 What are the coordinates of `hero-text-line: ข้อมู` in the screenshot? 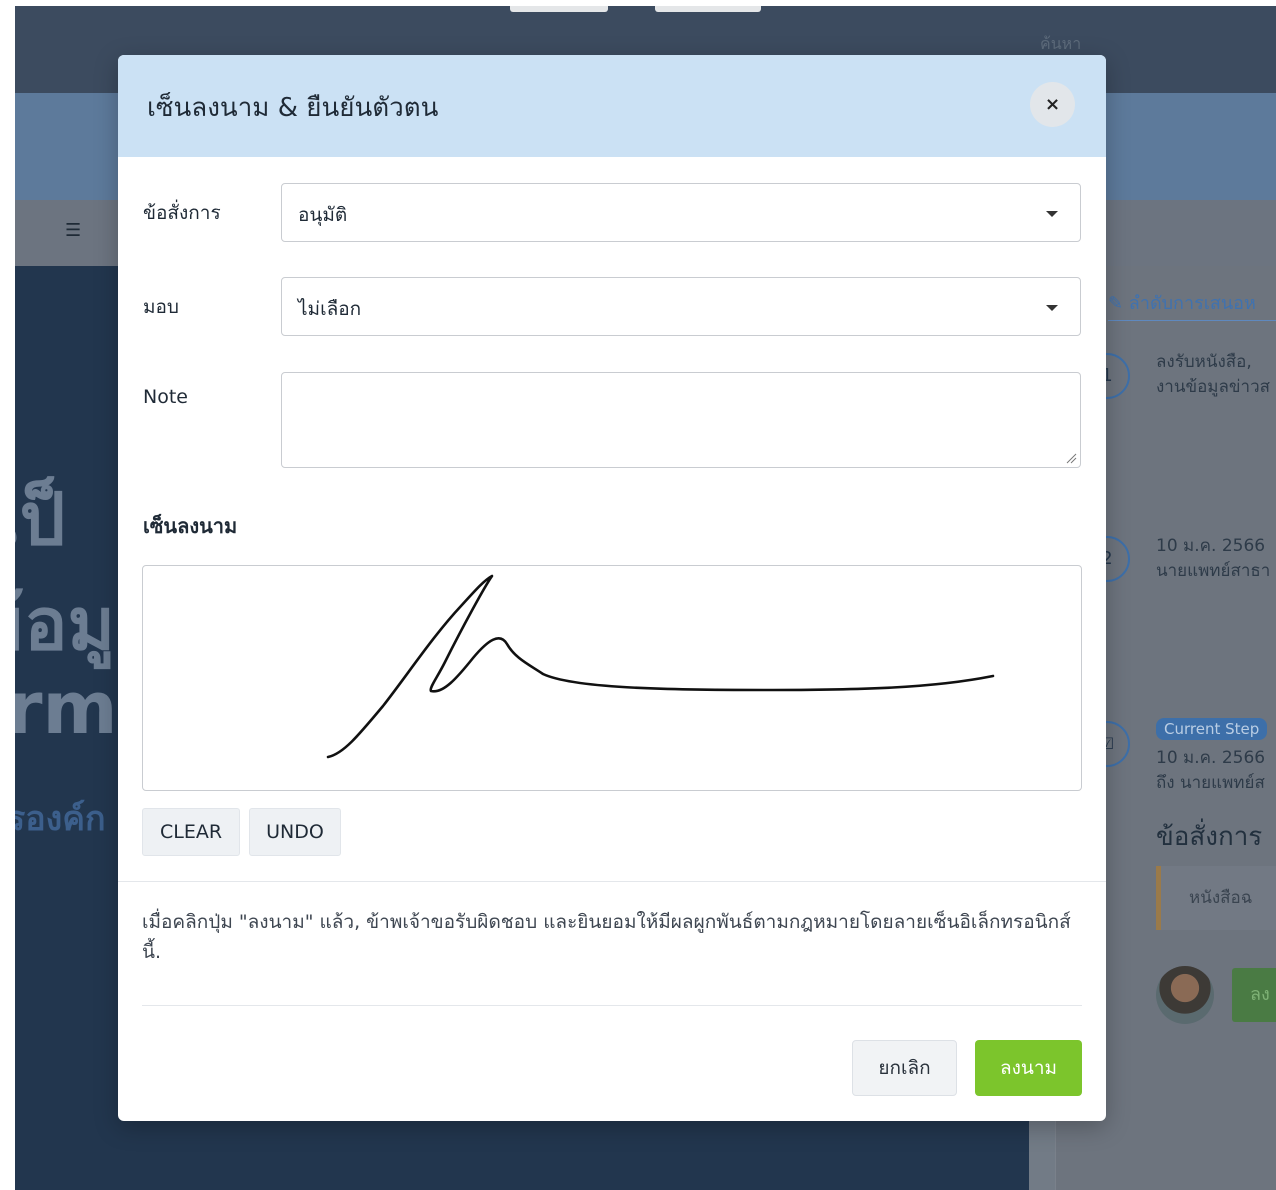 It's located at (65, 624).